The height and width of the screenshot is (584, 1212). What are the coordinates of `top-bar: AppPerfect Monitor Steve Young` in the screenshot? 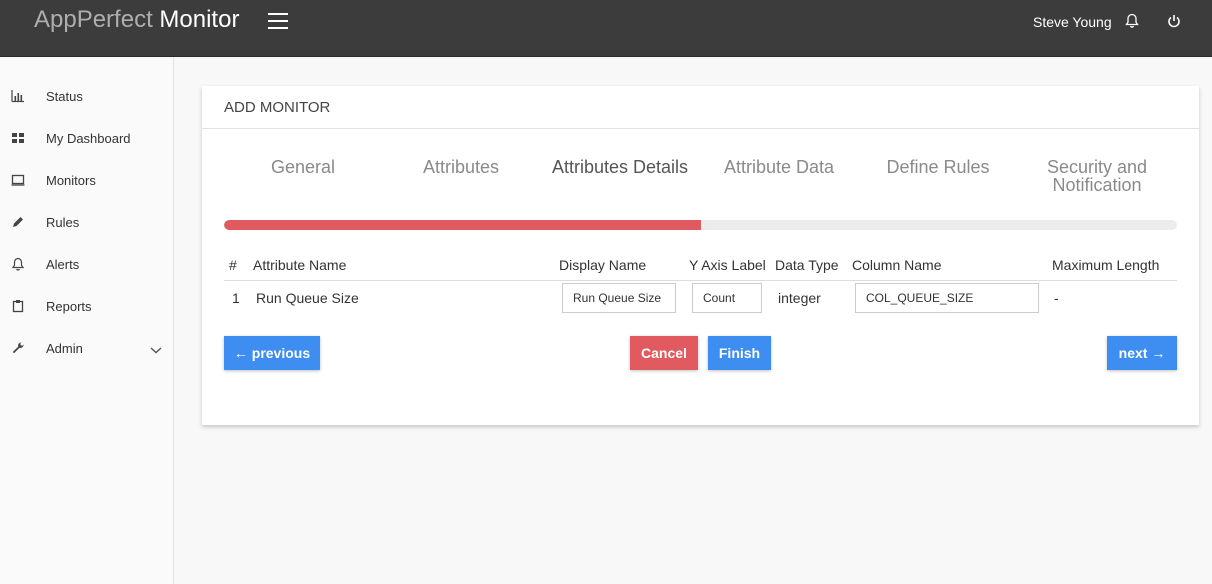 It's located at (606, 28).